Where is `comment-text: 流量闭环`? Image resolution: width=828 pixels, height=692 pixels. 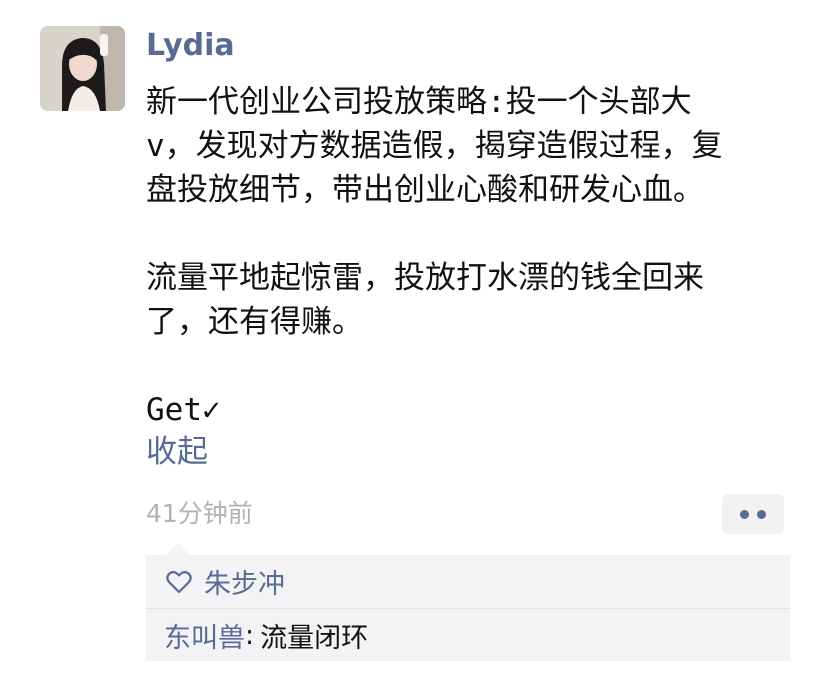 comment-text: 流量闭环 is located at coordinates (314, 638).